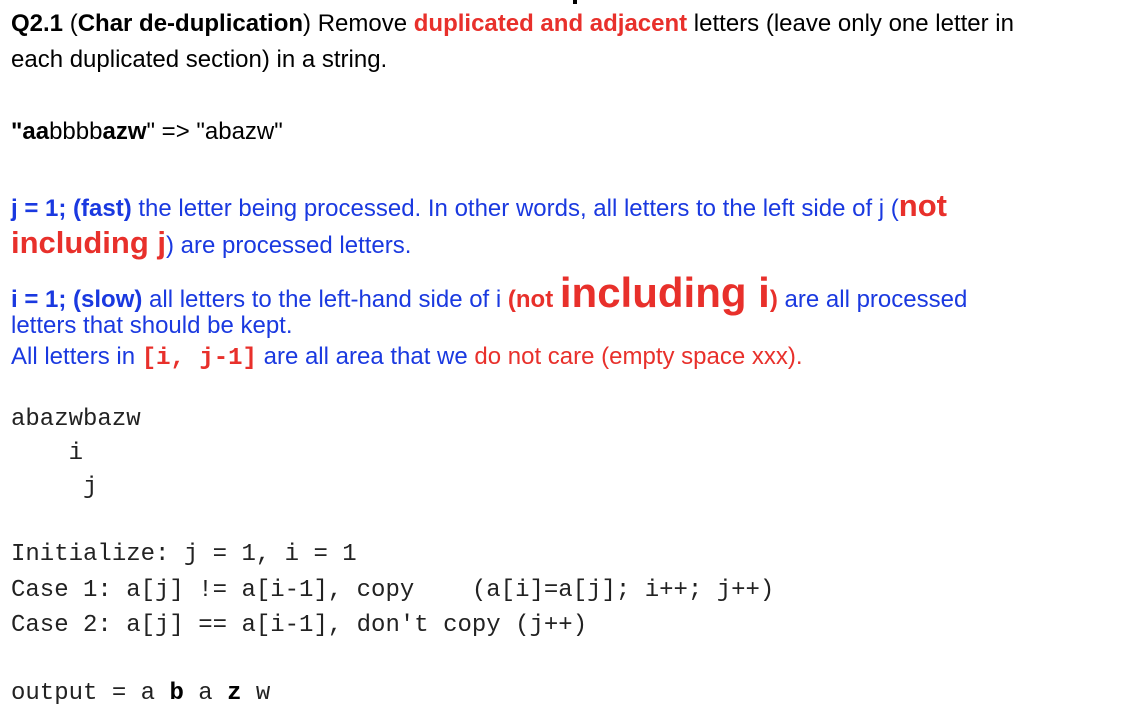 Image resolution: width=1142 pixels, height=722 pixels. Describe the element at coordinates (90, 693) in the screenshot. I see `output-label: output = a` at that location.